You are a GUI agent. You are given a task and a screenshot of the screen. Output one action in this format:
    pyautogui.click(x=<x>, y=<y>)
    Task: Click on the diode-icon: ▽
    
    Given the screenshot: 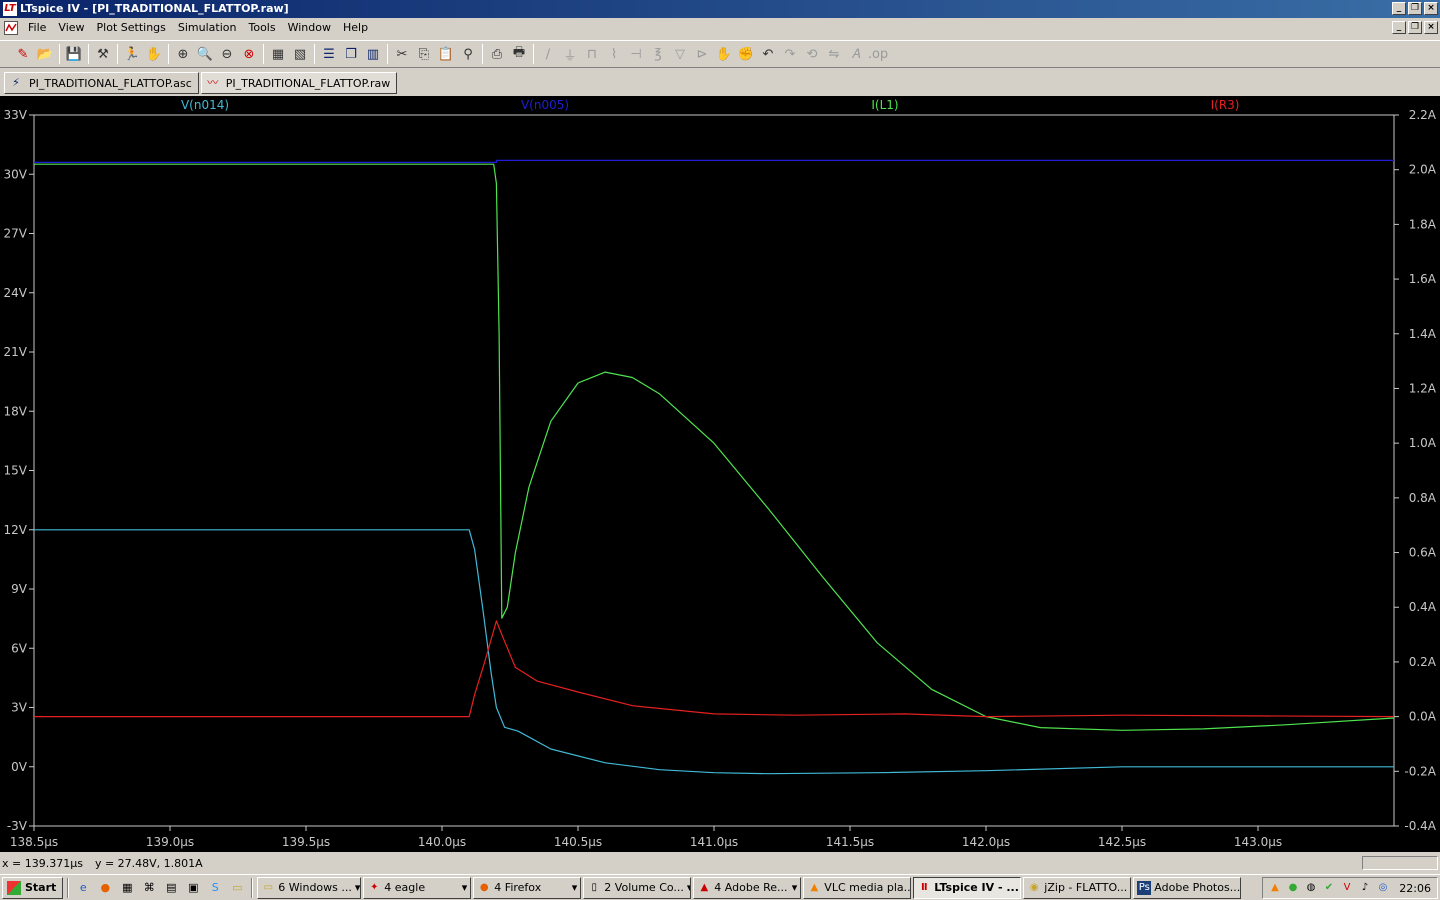 What is the action you would take?
    pyautogui.click(x=680, y=54)
    